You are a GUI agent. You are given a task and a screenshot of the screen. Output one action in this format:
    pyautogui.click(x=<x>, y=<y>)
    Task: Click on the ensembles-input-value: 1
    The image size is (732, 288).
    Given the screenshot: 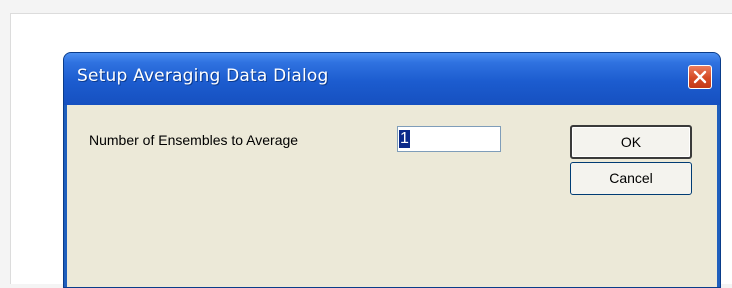 What is the action you would take?
    pyautogui.click(x=404, y=139)
    